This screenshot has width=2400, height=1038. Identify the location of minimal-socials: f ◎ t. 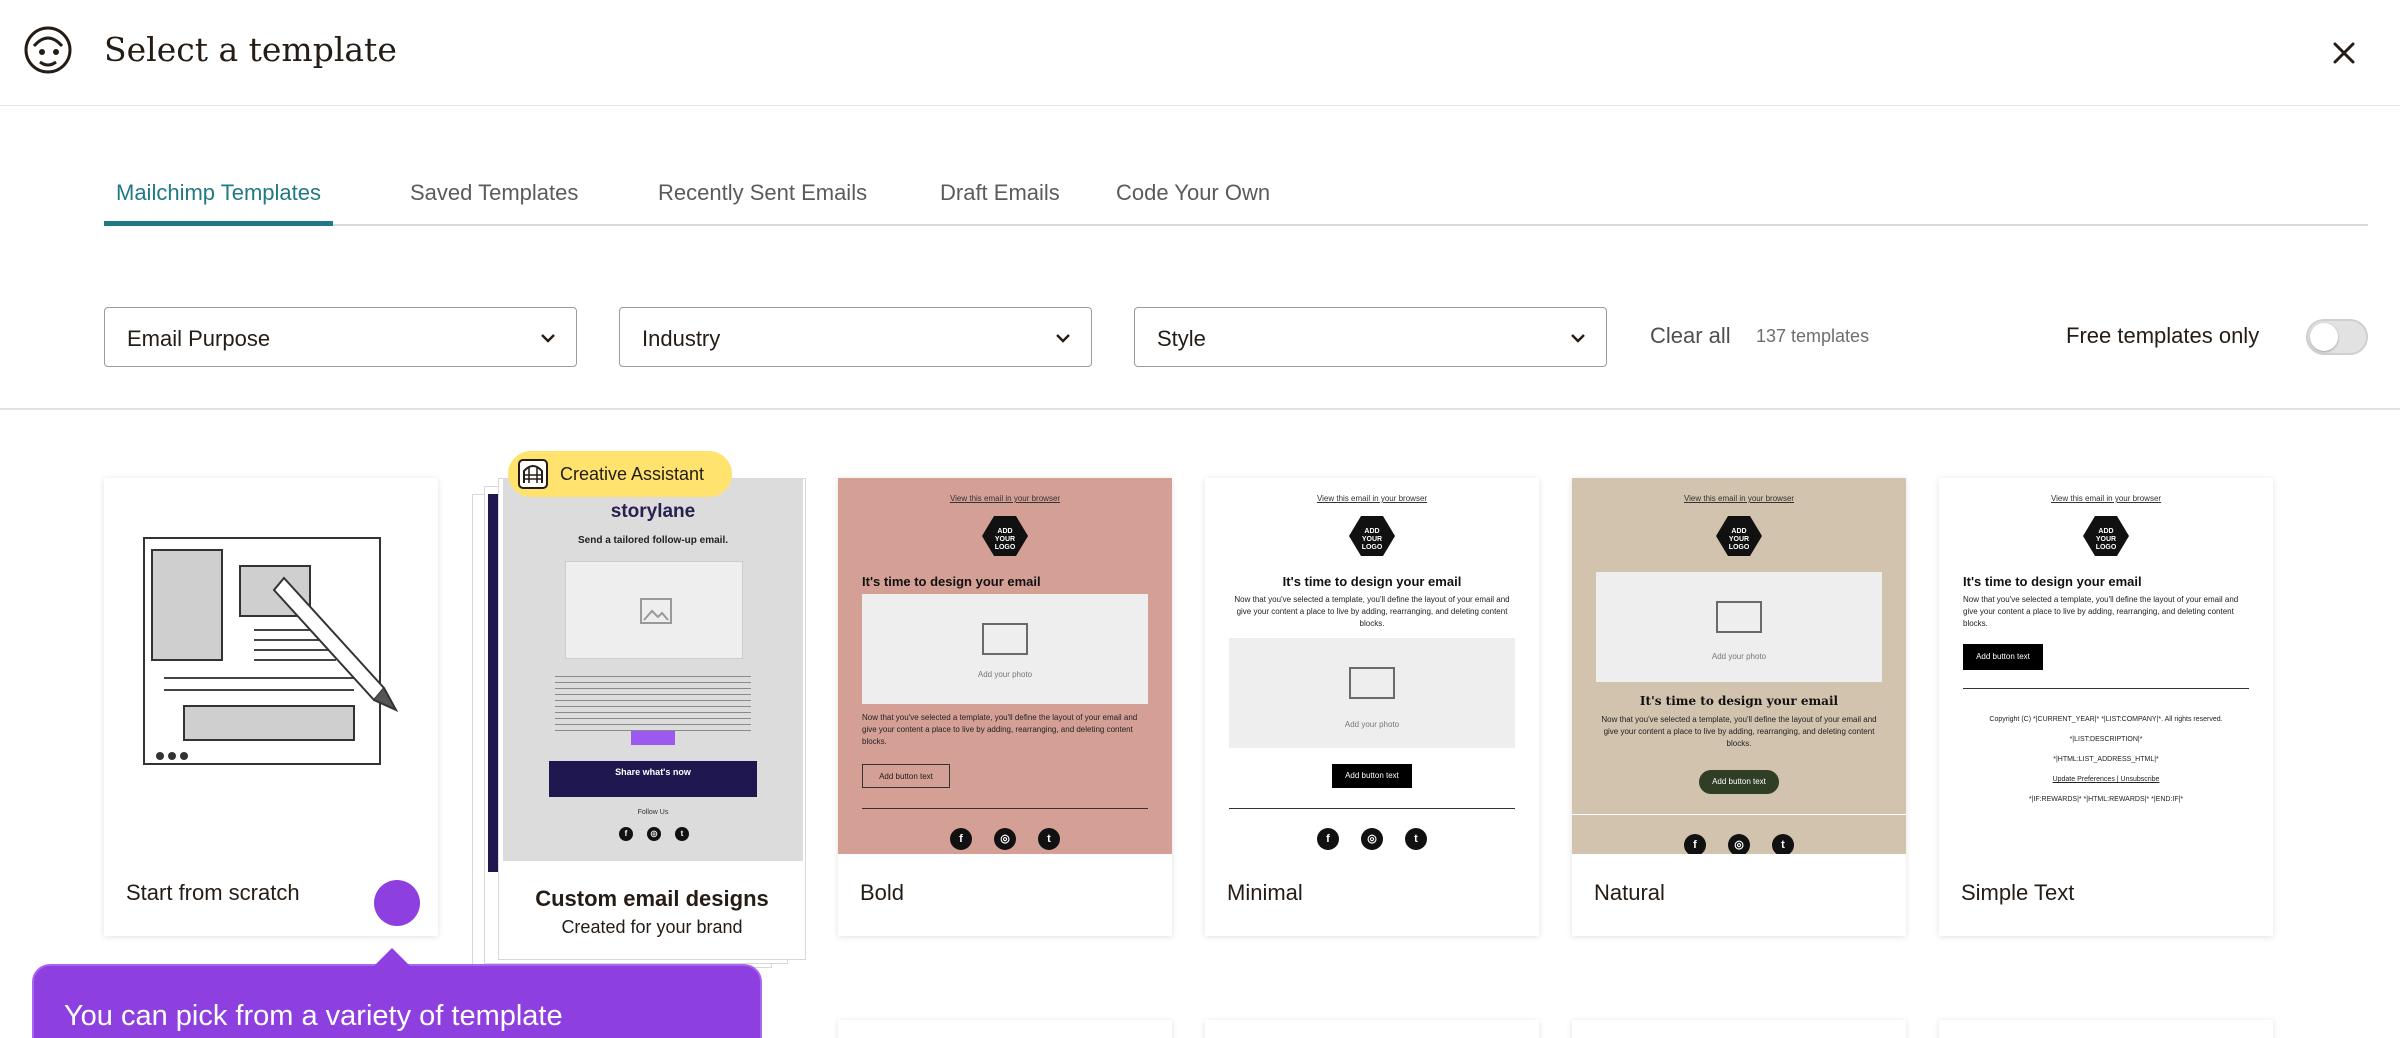
(1372, 840).